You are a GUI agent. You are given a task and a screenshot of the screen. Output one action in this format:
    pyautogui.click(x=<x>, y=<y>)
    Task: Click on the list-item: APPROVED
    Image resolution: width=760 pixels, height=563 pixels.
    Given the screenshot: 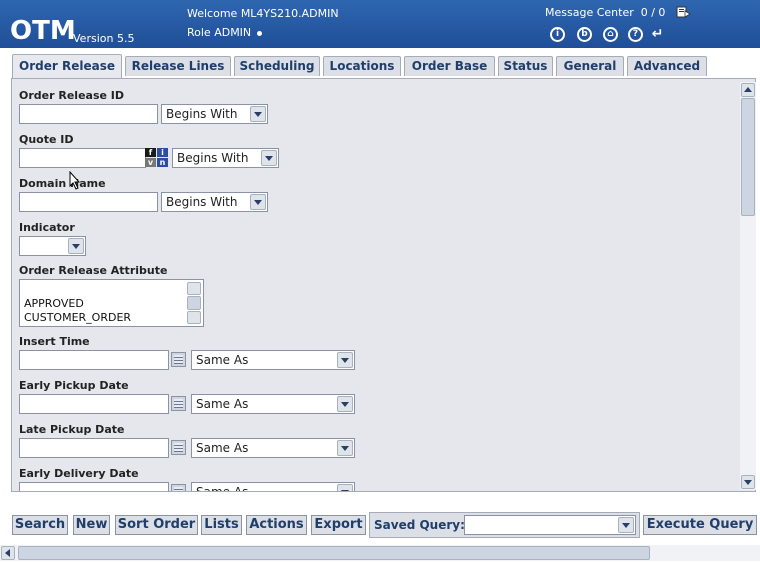 What is the action you would take?
    pyautogui.click(x=54, y=303)
    